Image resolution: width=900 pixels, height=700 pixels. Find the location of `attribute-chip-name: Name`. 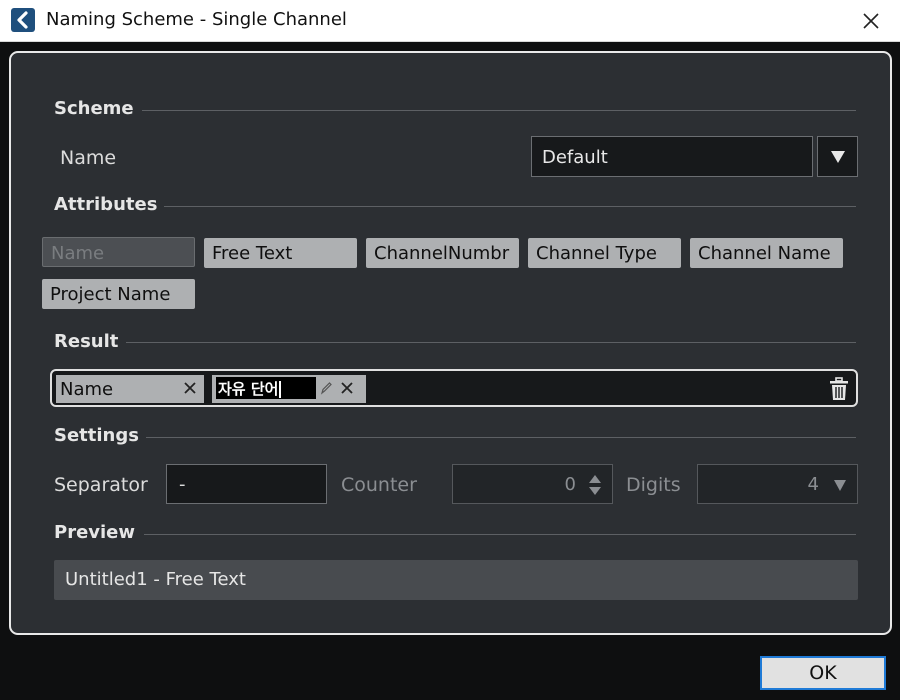

attribute-chip-name: Name is located at coordinates (118, 252).